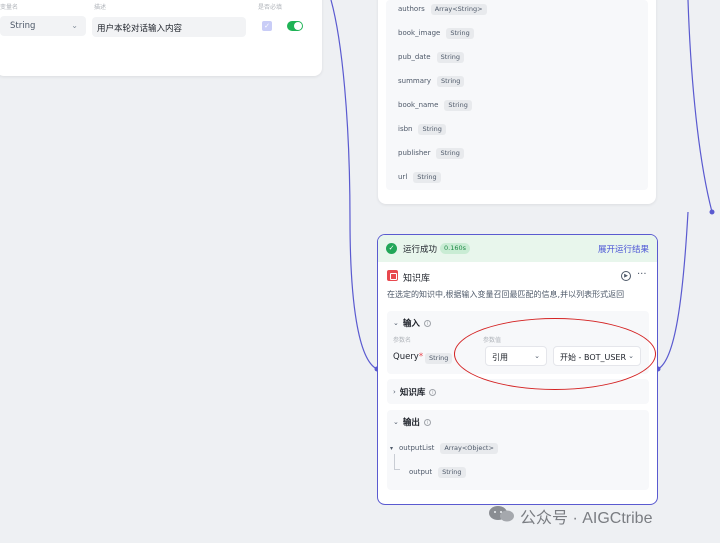 Image resolution: width=720 pixels, height=543 pixels. I want to click on required-mark: *, so click(421, 357).